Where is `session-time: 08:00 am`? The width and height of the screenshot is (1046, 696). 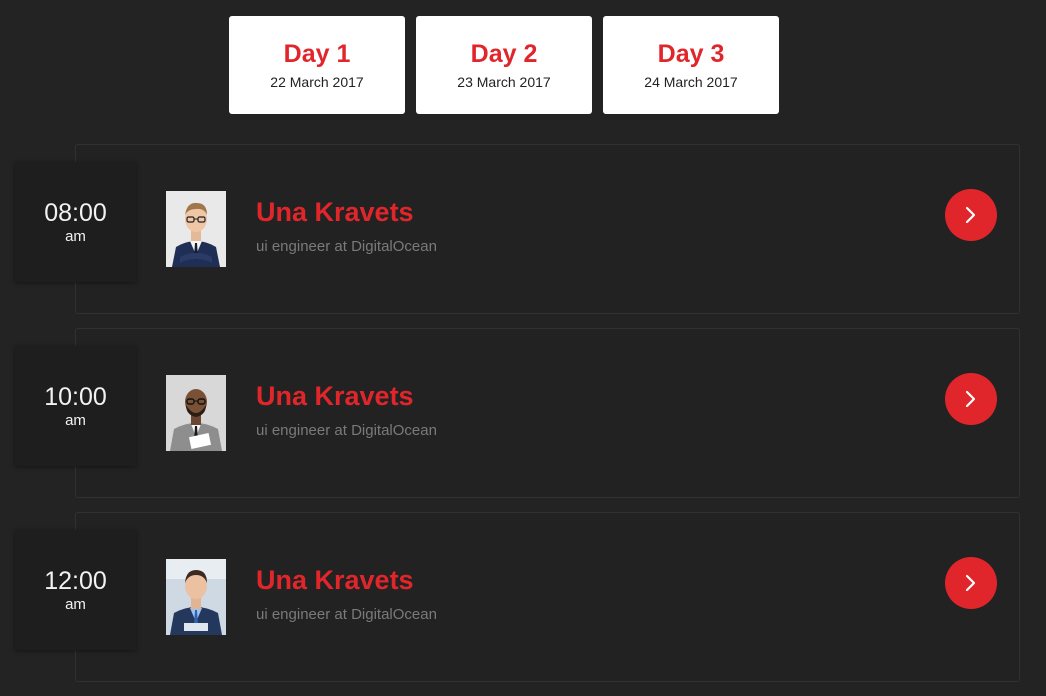 session-time: 08:00 am is located at coordinates (75, 222).